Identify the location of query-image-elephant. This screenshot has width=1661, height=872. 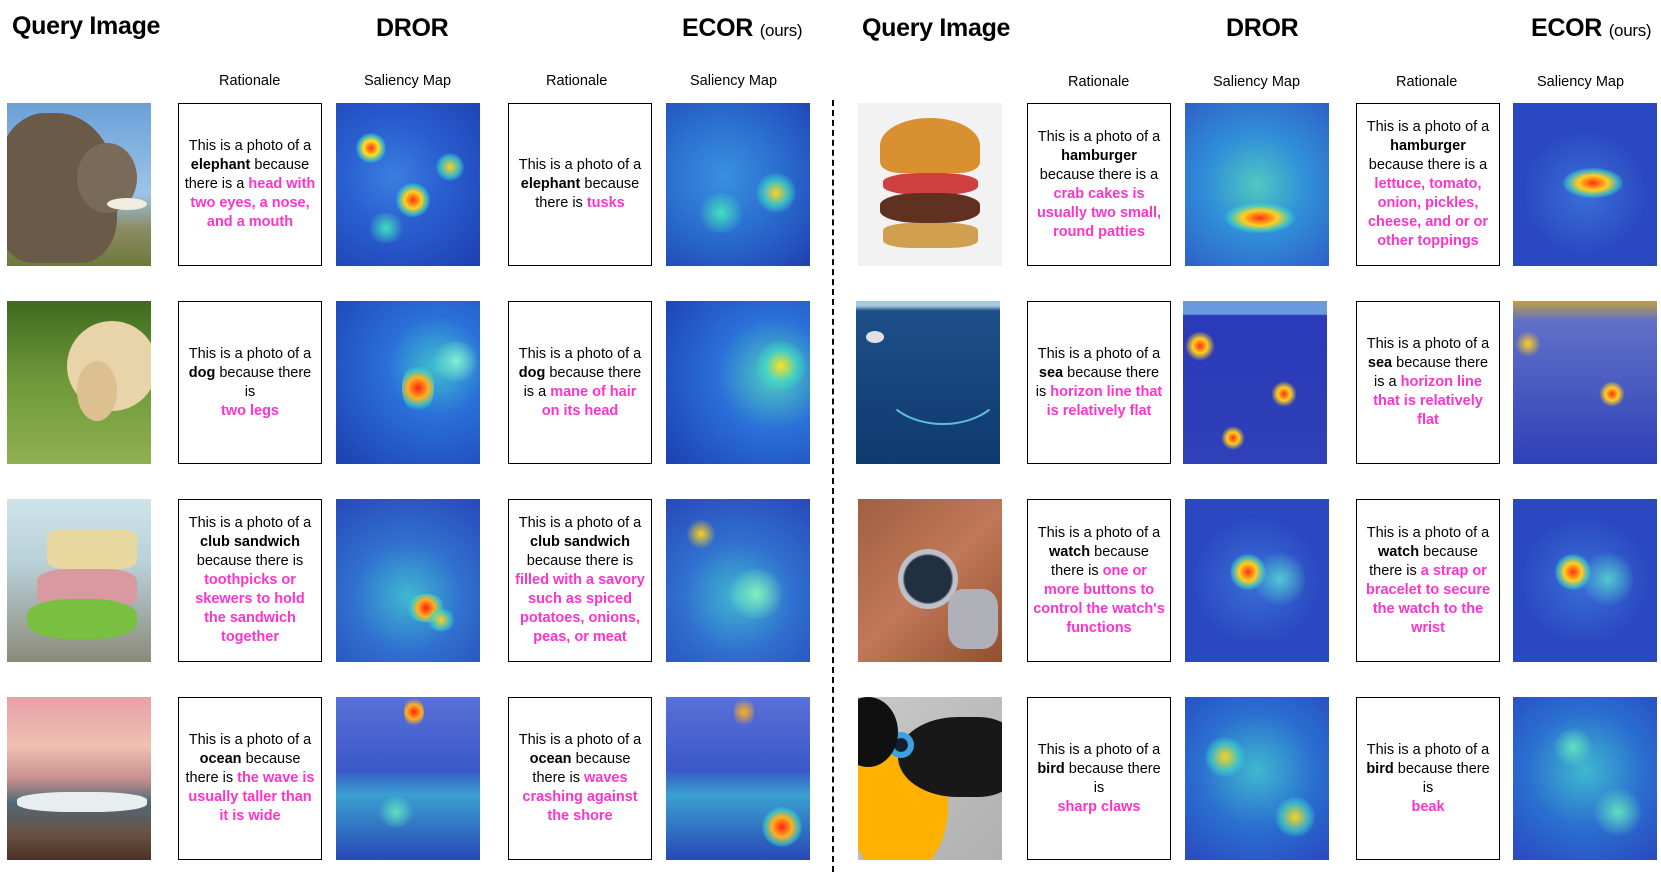
(79, 184).